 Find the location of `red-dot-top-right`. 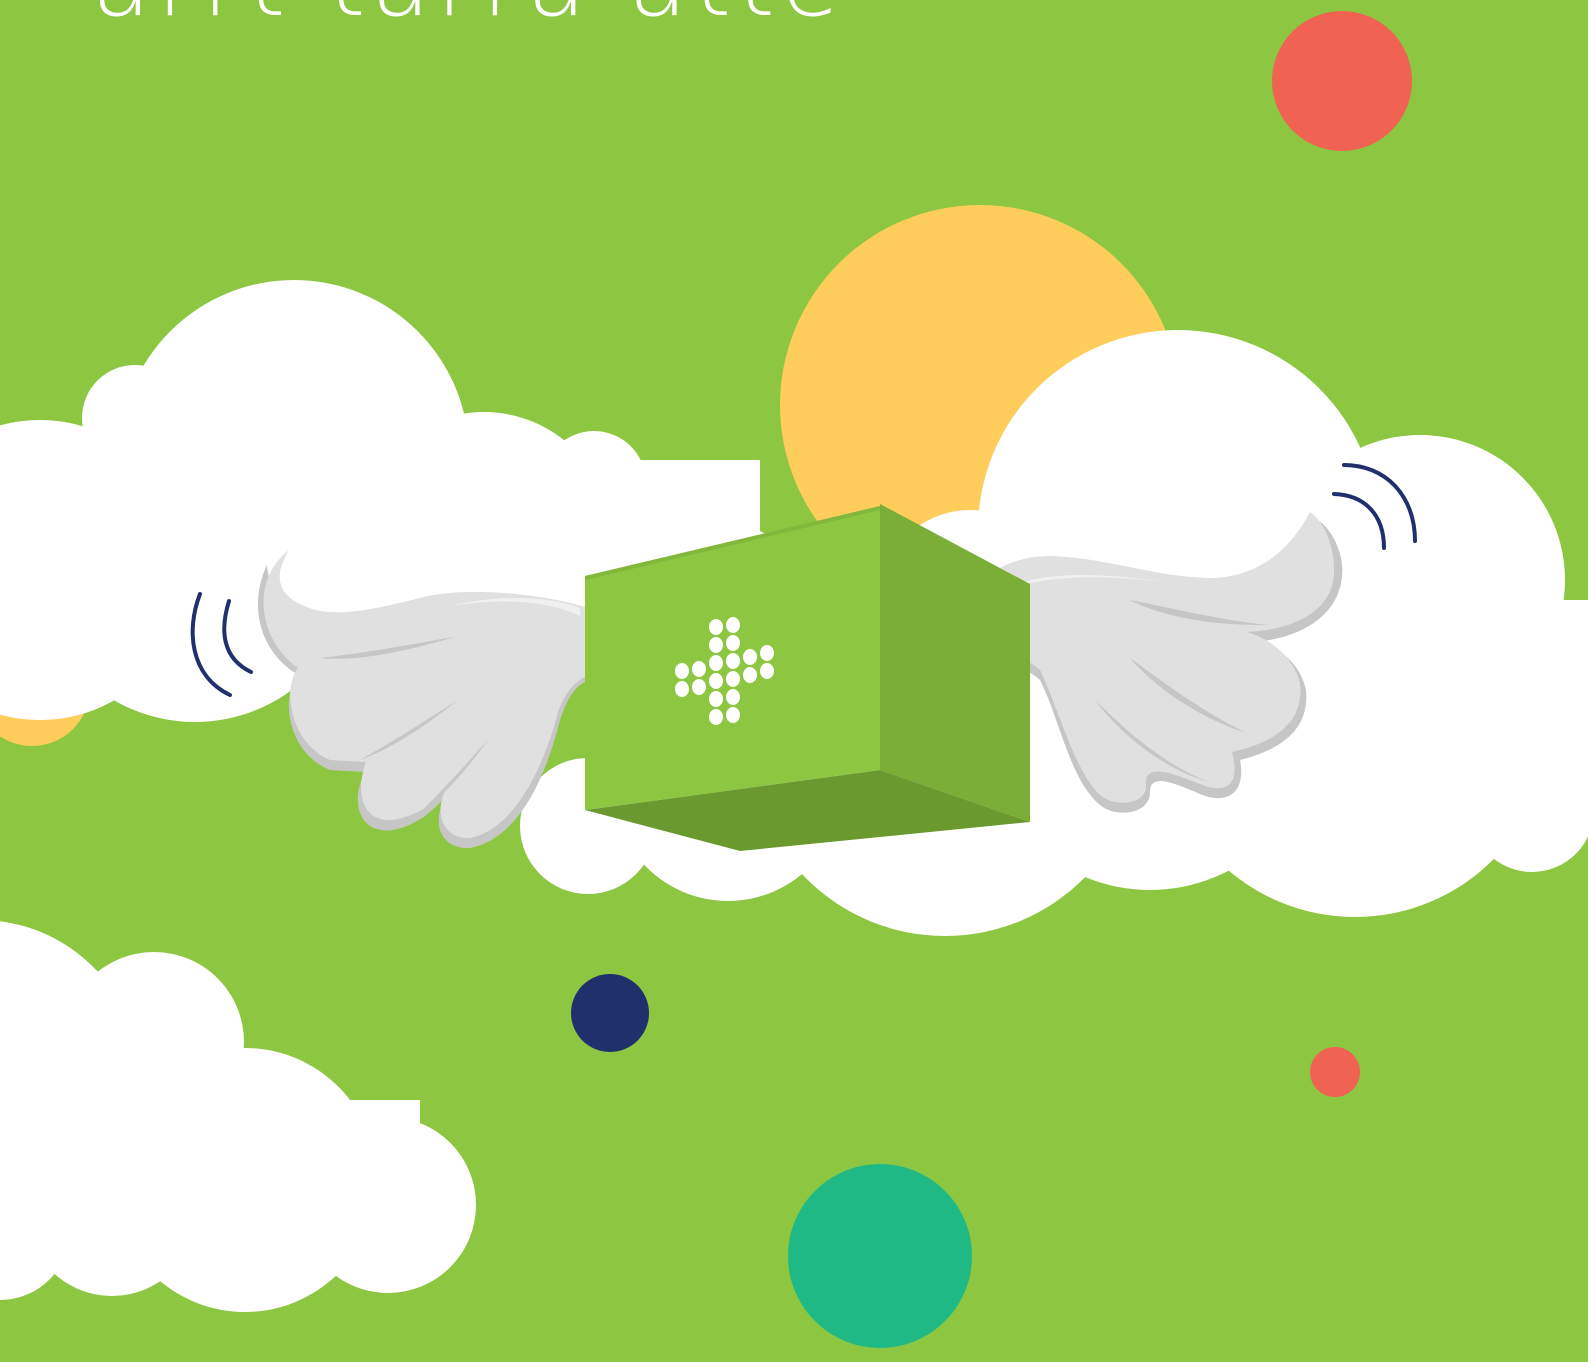

red-dot-top-right is located at coordinates (1342, 81).